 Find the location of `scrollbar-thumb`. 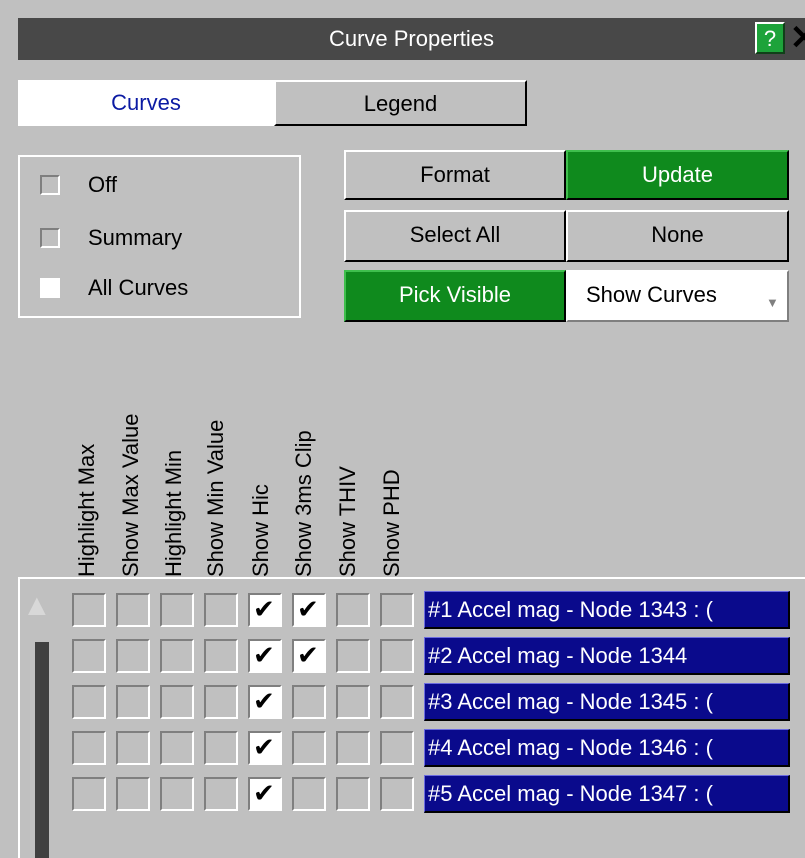

scrollbar-thumb is located at coordinates (42, 750).